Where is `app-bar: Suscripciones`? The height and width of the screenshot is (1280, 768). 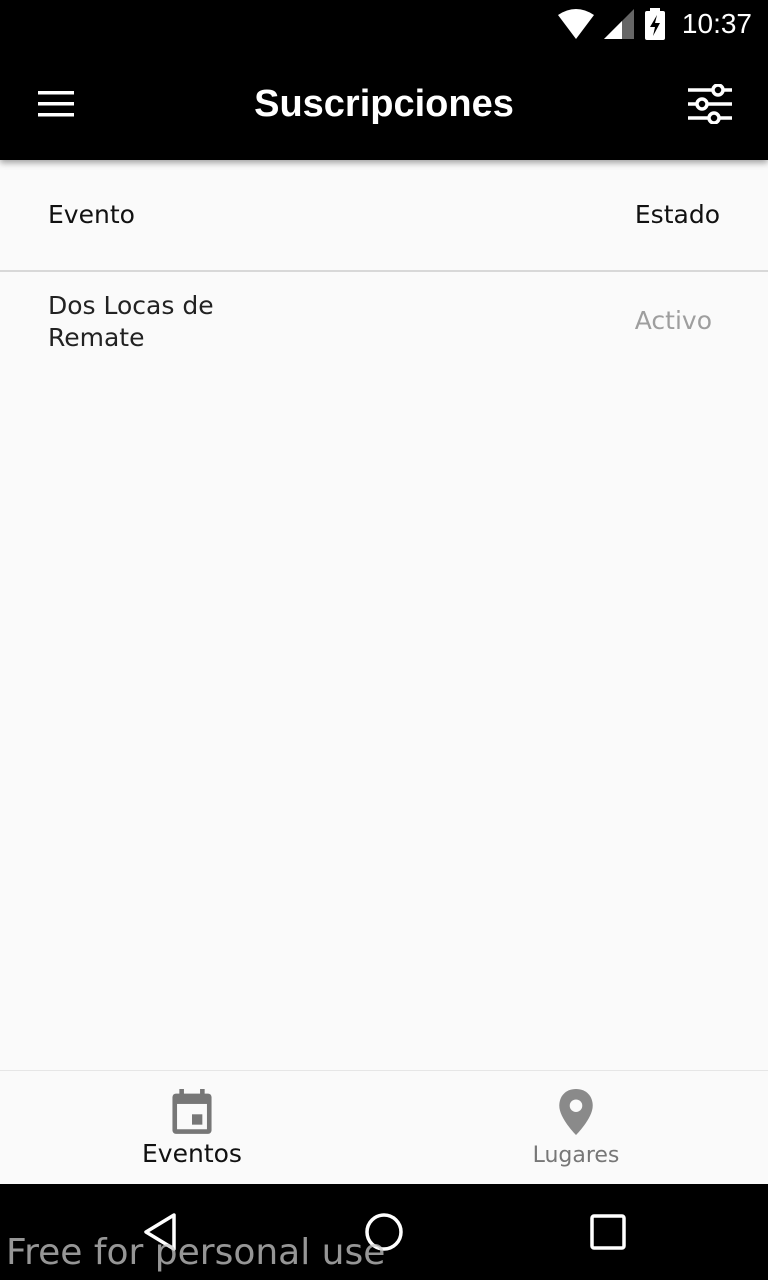 app-bar: Suscripciones is located at coordinates (384, 104).